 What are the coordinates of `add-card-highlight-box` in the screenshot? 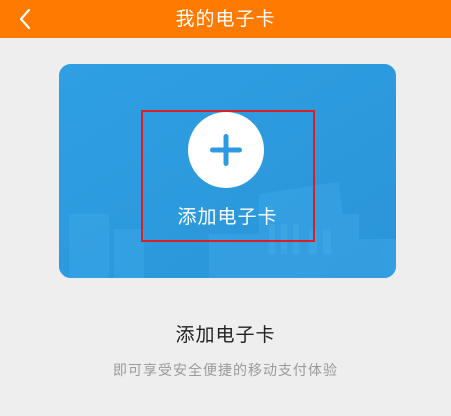 It's located at (228, 176).